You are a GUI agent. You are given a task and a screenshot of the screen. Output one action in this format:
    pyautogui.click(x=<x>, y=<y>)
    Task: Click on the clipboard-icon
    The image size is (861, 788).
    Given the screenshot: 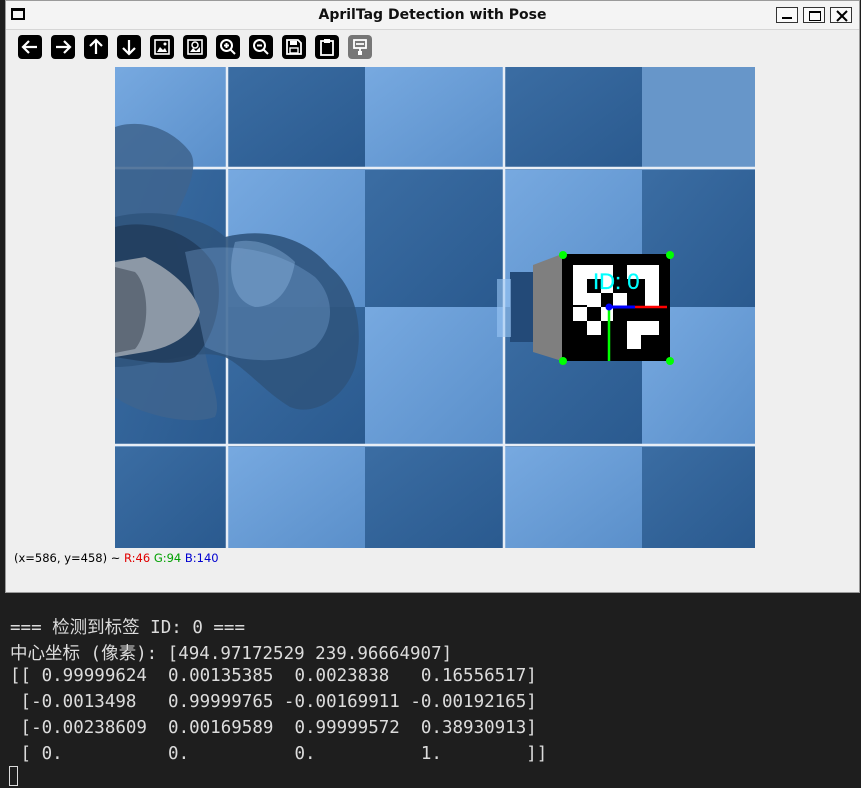 What is the action you would take?
    pyautogui.click(x=327, y=47)
    